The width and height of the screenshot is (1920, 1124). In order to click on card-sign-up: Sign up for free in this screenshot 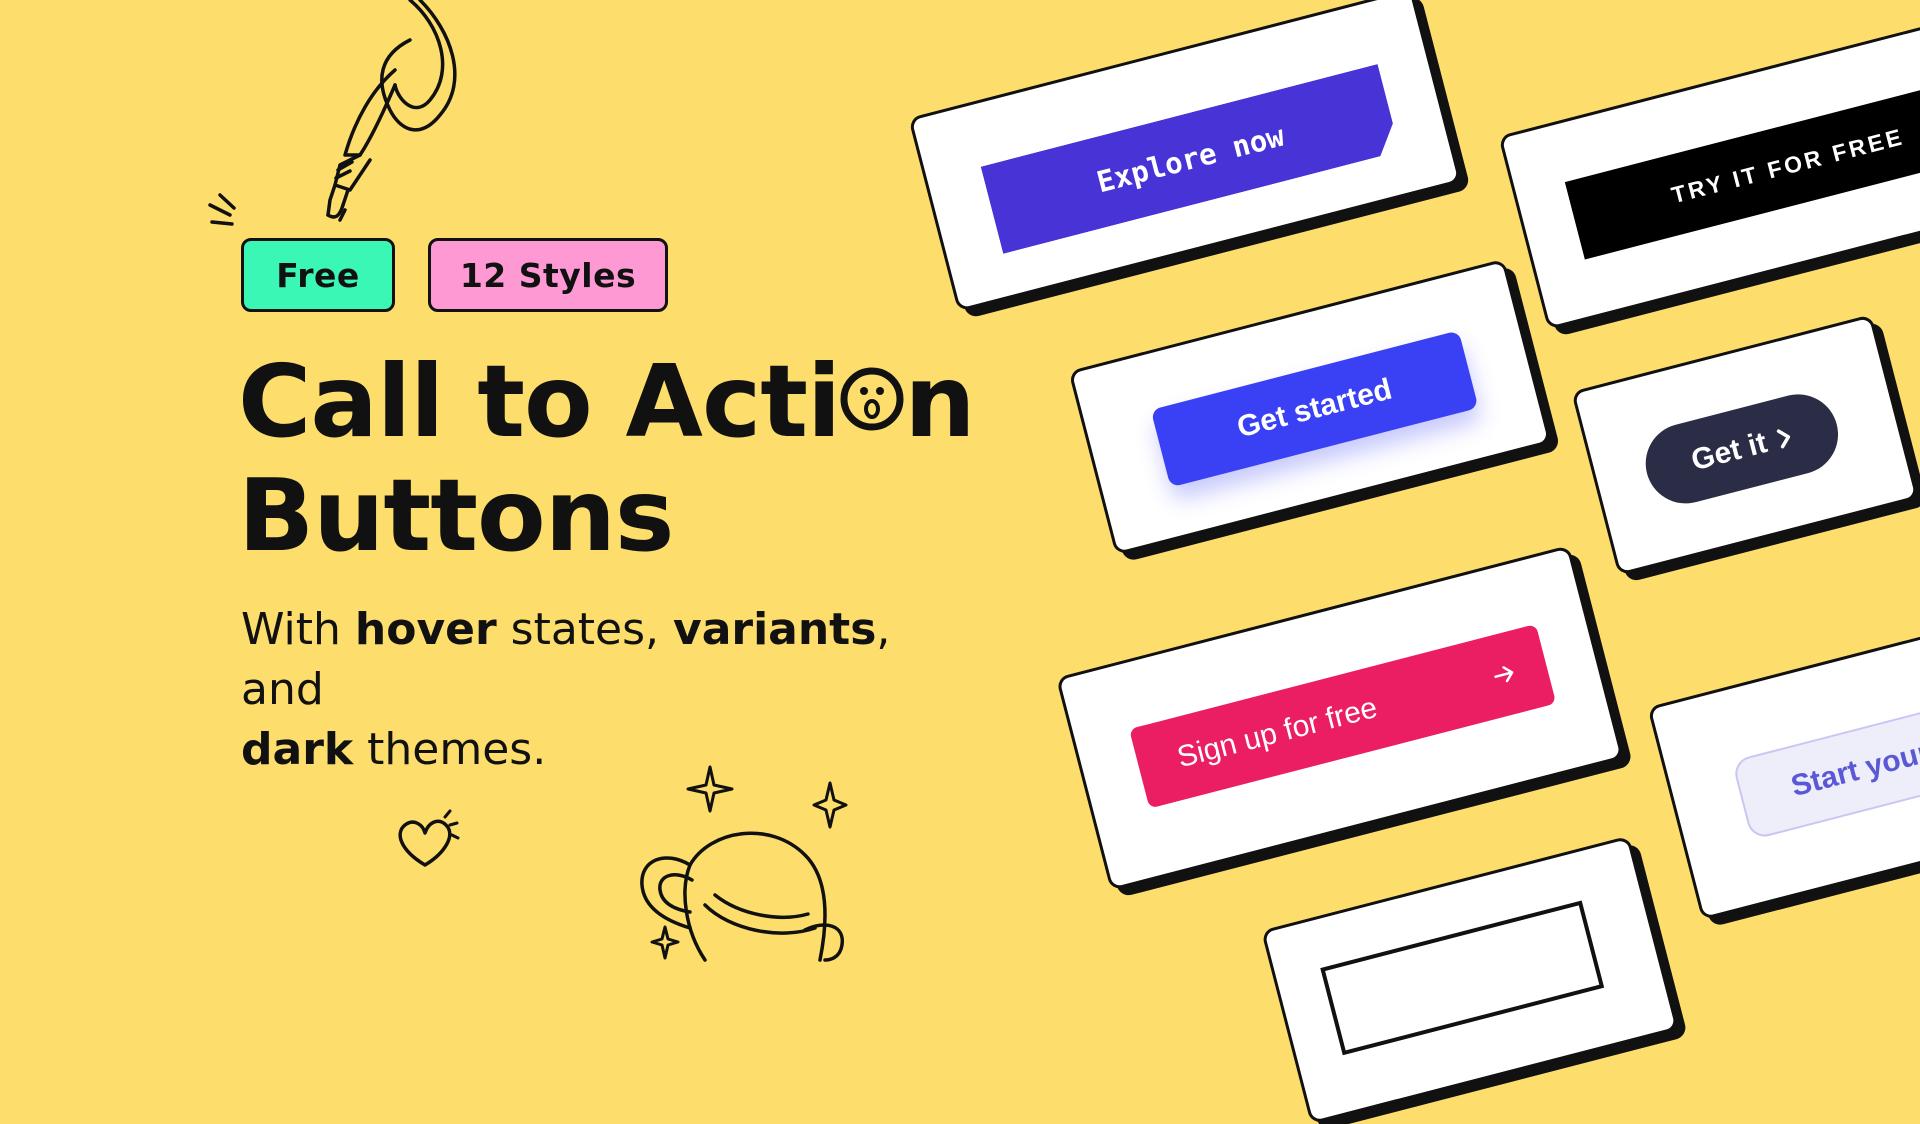, I will do `click(1340, 718)`.